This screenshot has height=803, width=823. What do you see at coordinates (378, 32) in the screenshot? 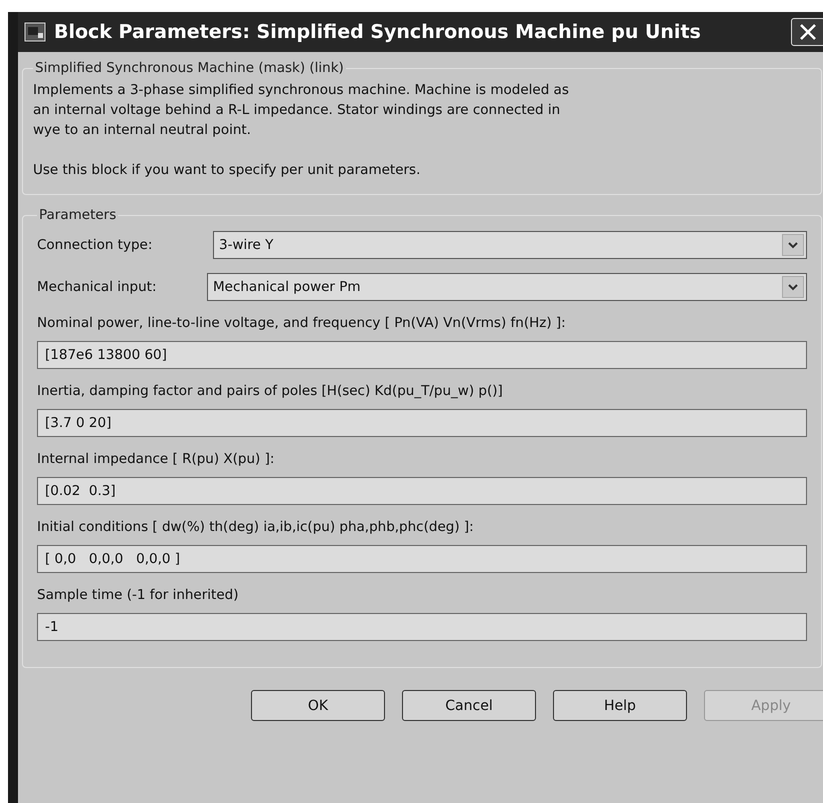
I see `window-title: Block Parameters: Simplified Synchronous Machine pu Units` at bounding box center [378, 32].